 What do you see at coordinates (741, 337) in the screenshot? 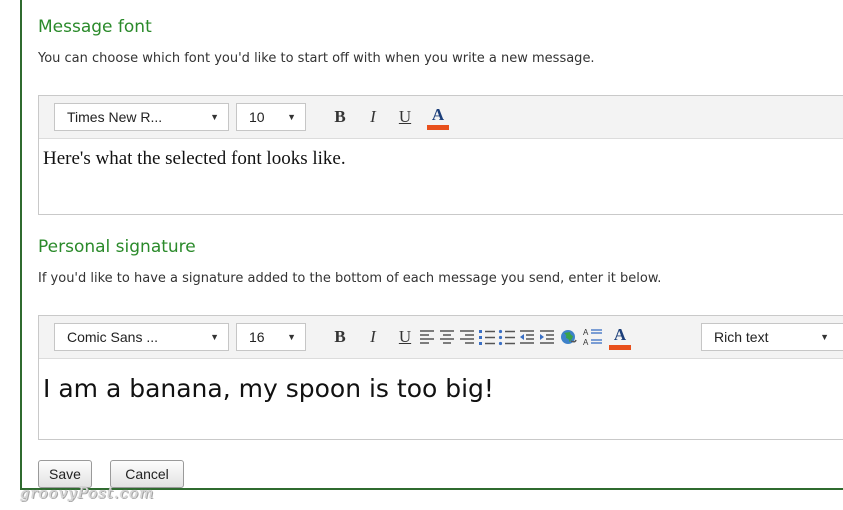
I see `format-value: Rich text` at bounding box center [741, 337].